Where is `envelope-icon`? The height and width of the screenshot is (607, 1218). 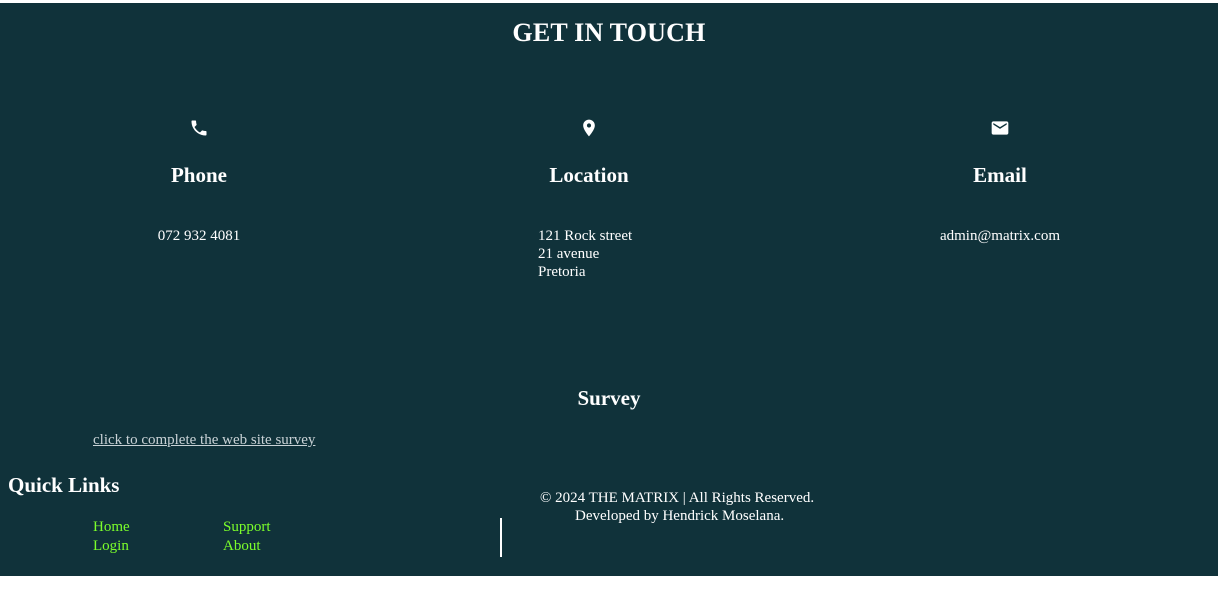
envelope-icon is located at coordinates (1000, 128).